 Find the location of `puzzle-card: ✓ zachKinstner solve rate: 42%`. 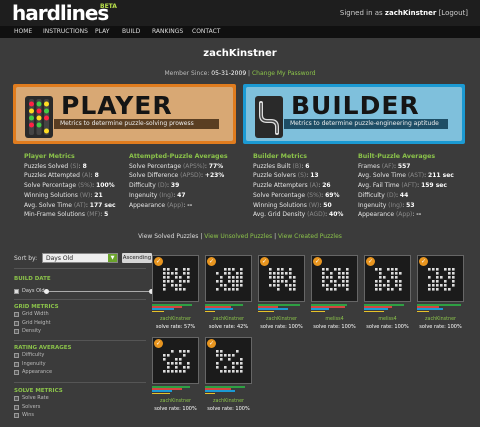

puzzle-card: ✓ zachKinstner solve rate: 42% is located at coordinates (228, 293).